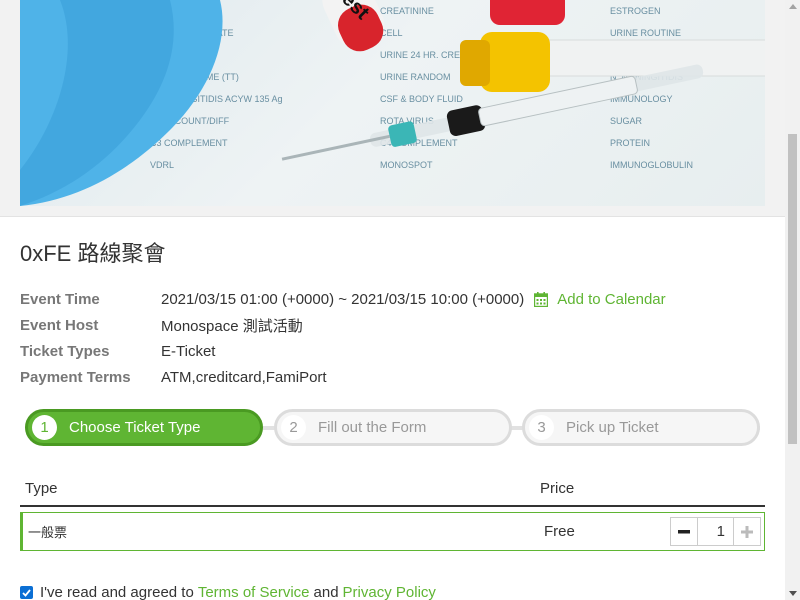  Describe the element at coordinates (188, 351) in the screenshot. I see `info-value: E-Ticket` at that location.